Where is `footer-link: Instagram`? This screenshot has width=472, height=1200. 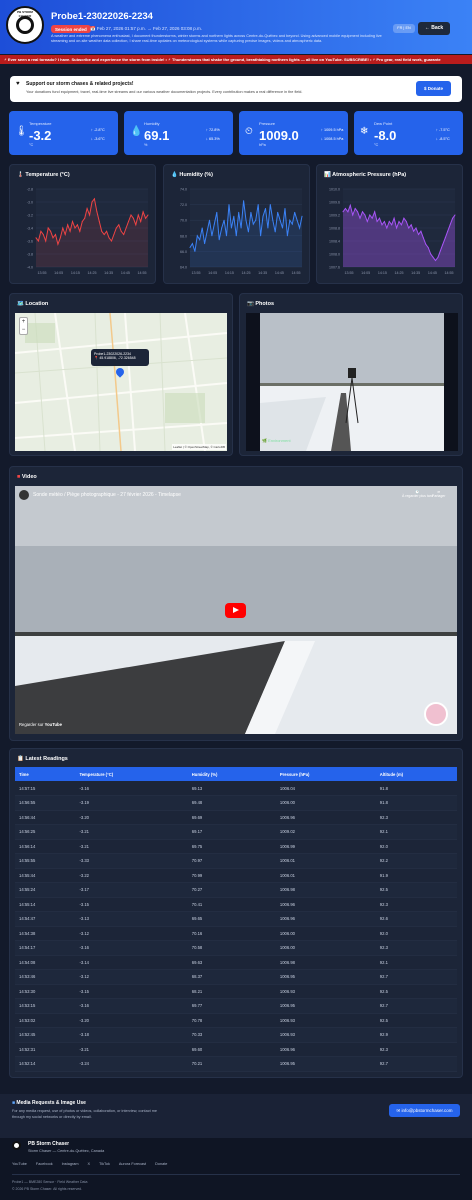 footer-link: Instagram is located at coordinates (70, 1164).